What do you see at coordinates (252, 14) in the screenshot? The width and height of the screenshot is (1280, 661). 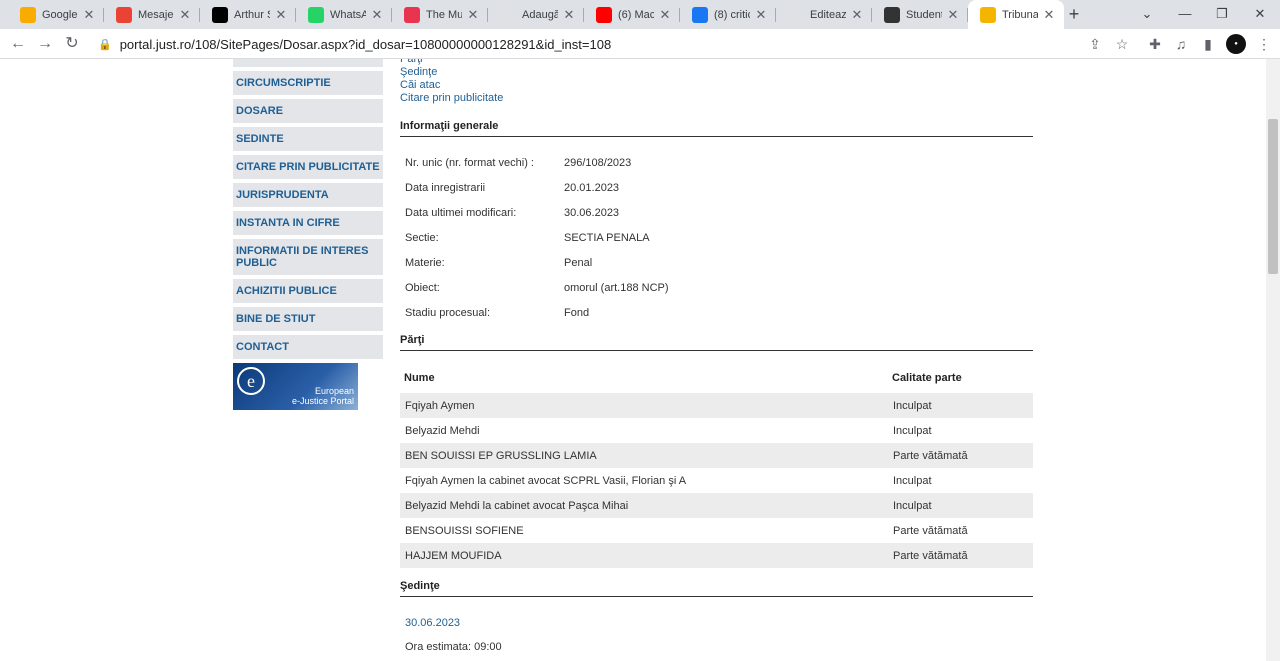 I see `tab-title: Arthur Sc` at bounding box center [252, 14].